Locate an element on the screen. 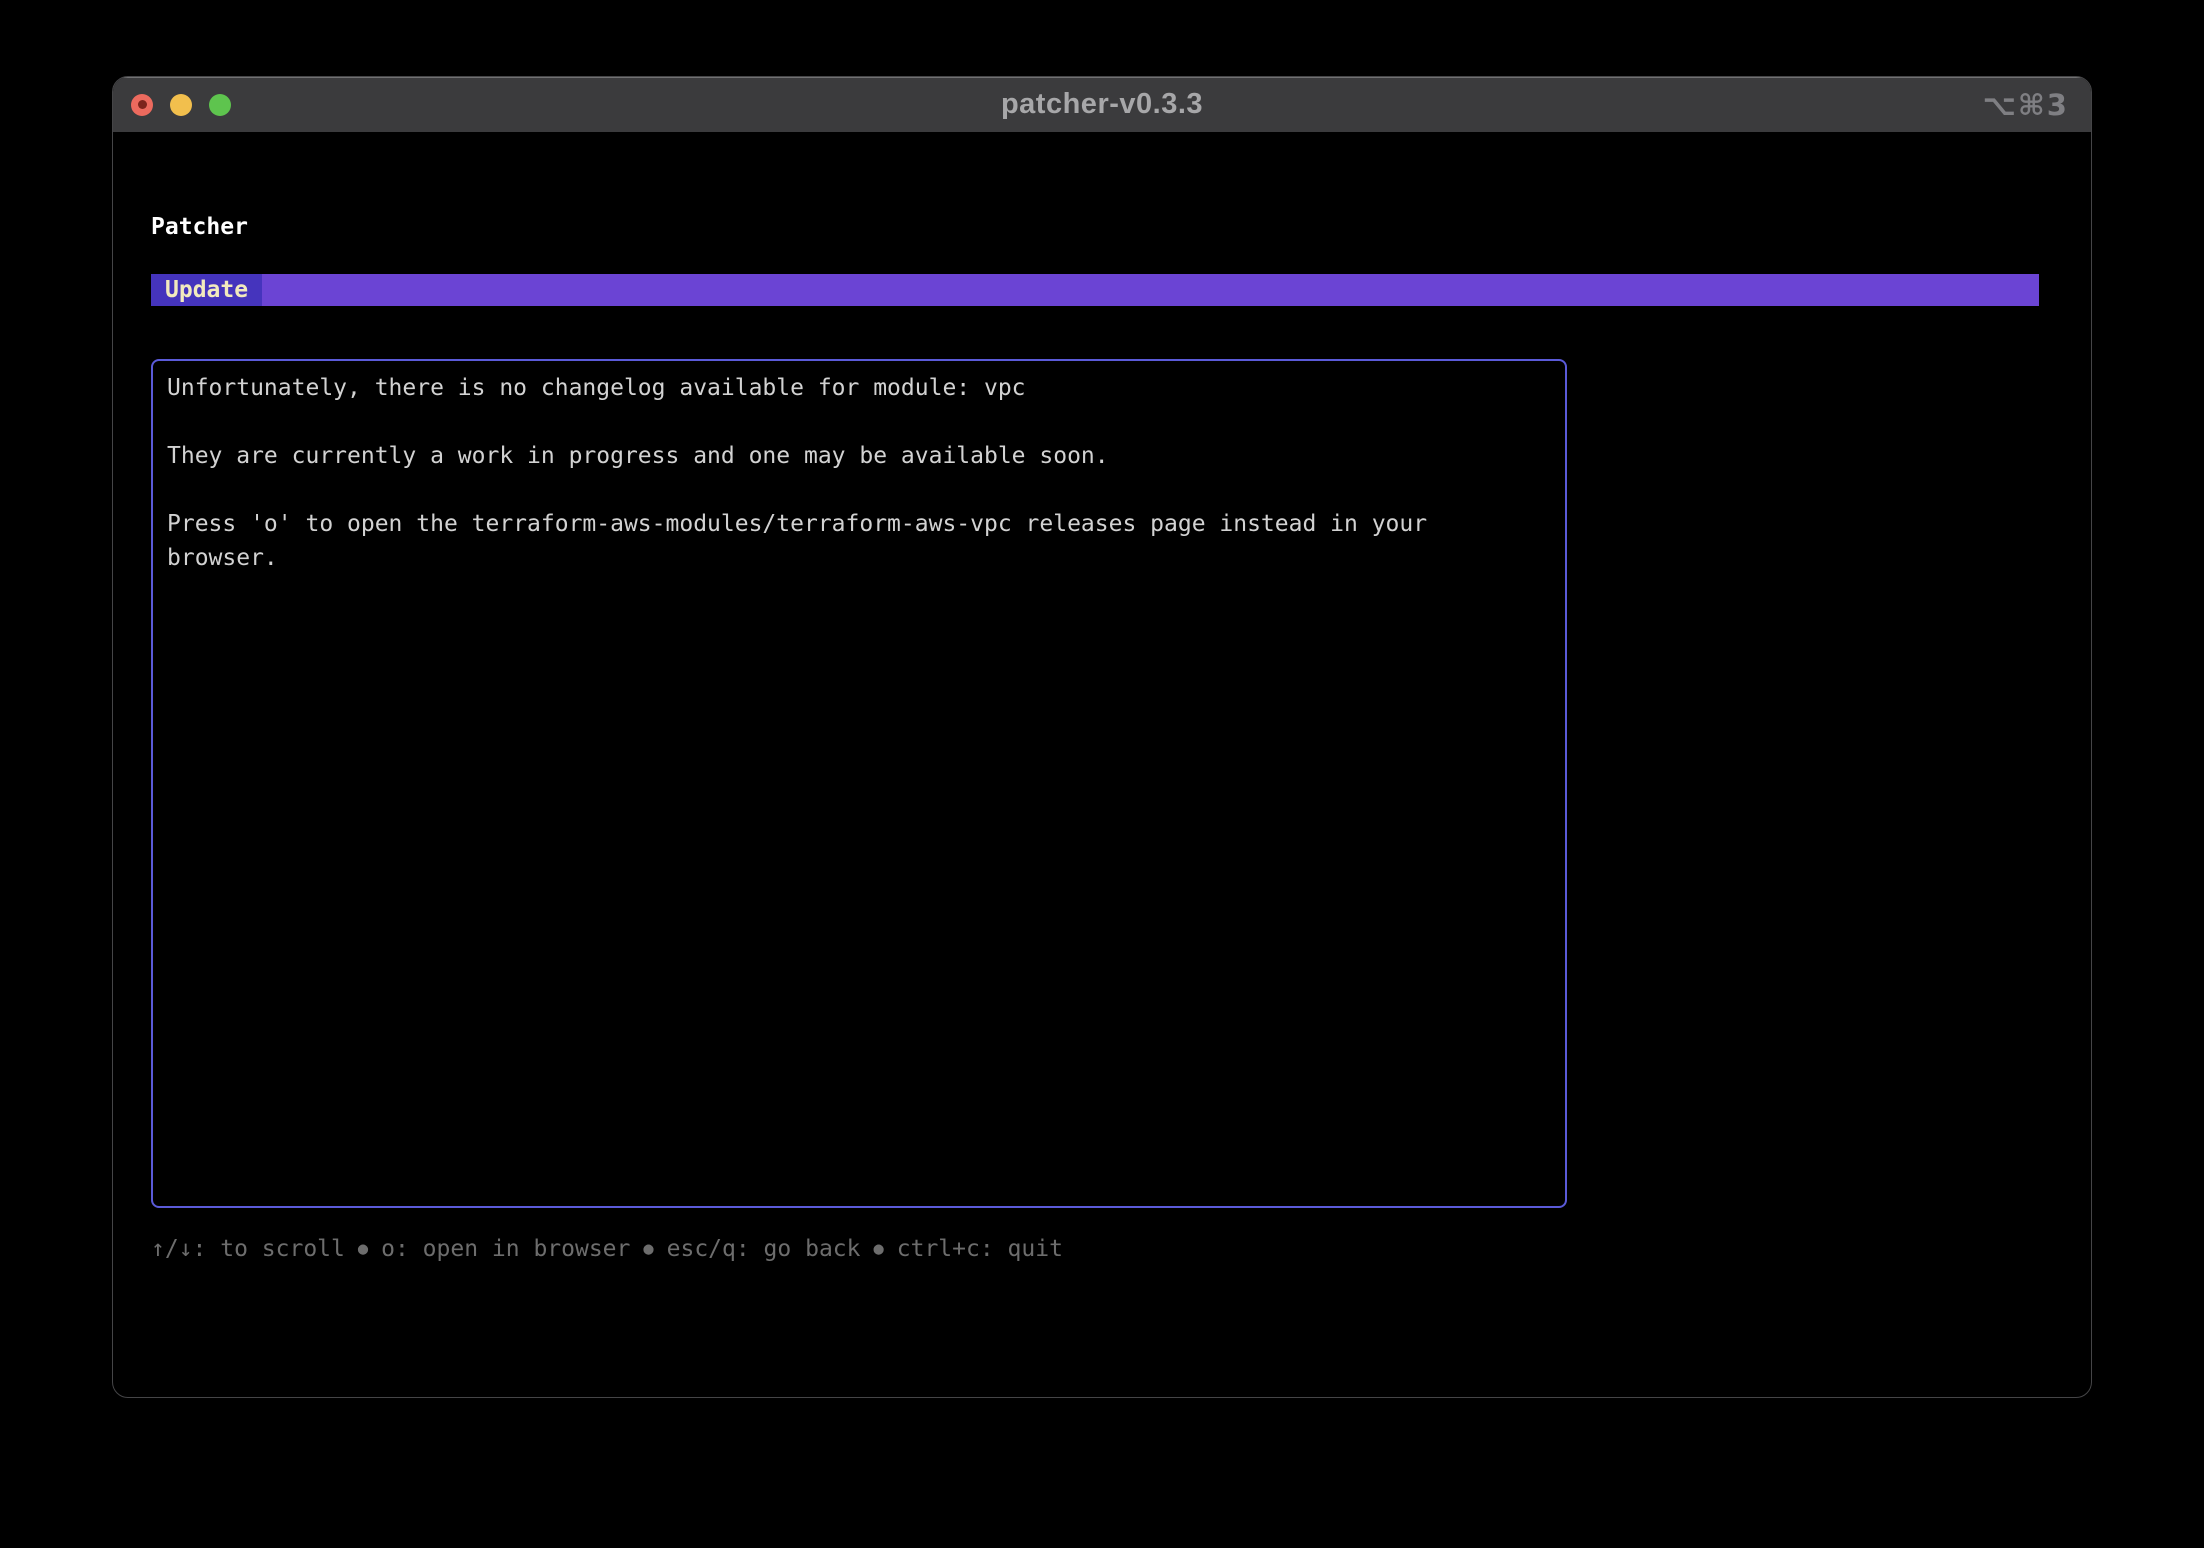  window-titlebar: patcher-v0.3.3 ⌥⌘3 is located at coordinates (1102, 104).